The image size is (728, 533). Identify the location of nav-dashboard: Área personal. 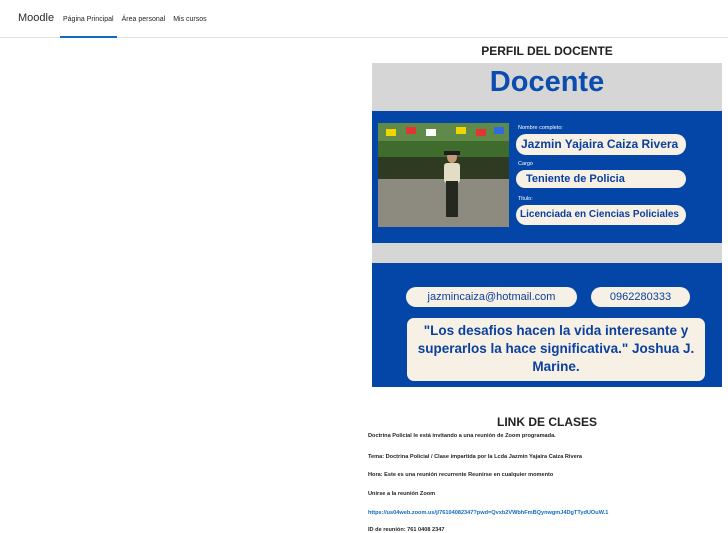
(144, 19).